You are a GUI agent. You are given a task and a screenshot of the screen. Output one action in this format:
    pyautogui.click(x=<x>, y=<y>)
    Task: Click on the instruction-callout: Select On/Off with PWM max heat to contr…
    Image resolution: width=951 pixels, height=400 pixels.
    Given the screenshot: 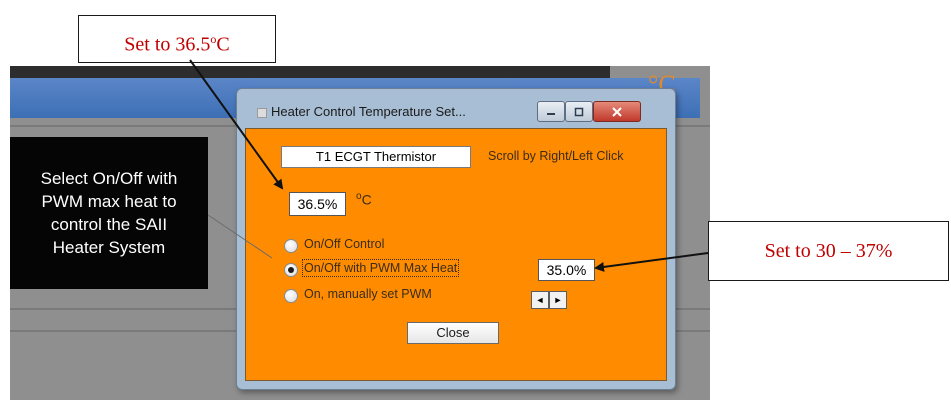 What is the action you would take?
    pyautogui.click(x=109, y=213)
    